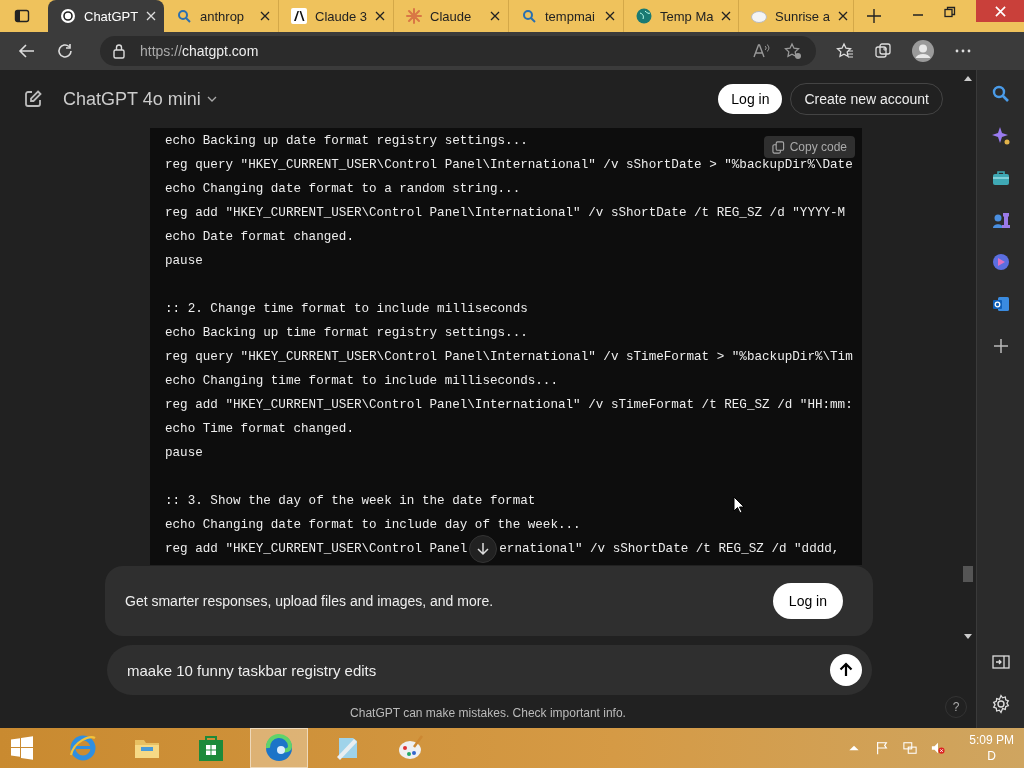 This screenshot has width=1024, height=768. I want to click on code-line: echo Date format changed., so click(259, 237).